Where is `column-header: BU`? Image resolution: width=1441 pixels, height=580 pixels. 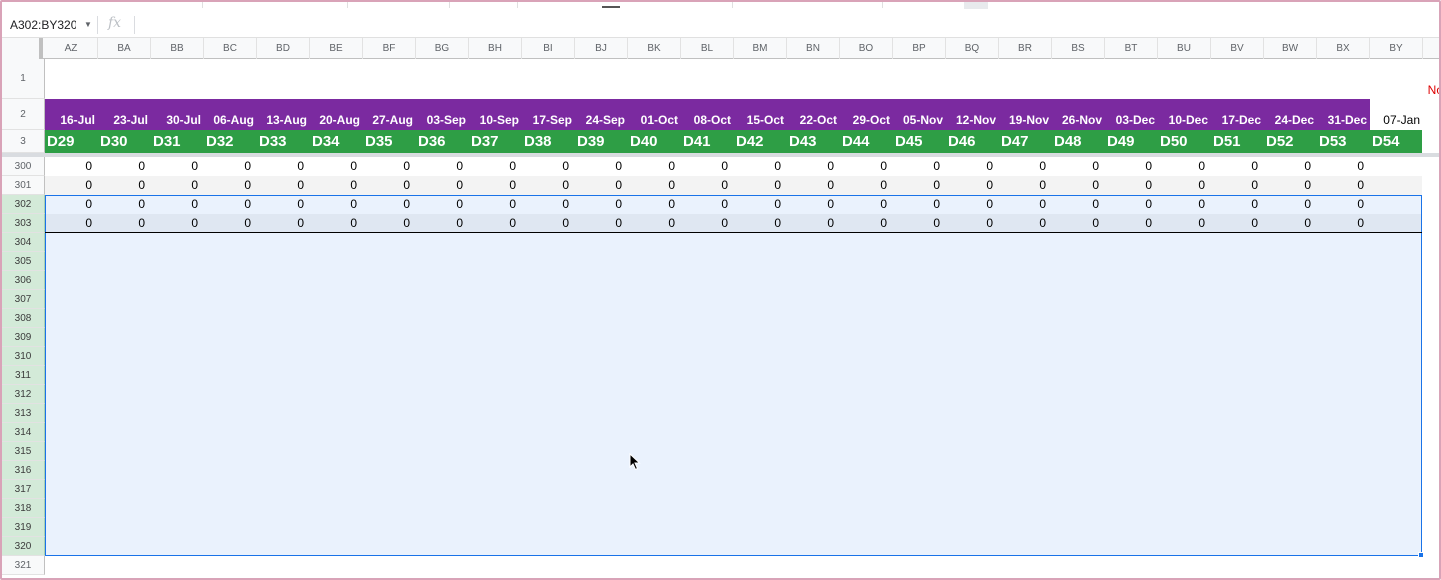 column-header: BU is located at coordinates (1184, 48).